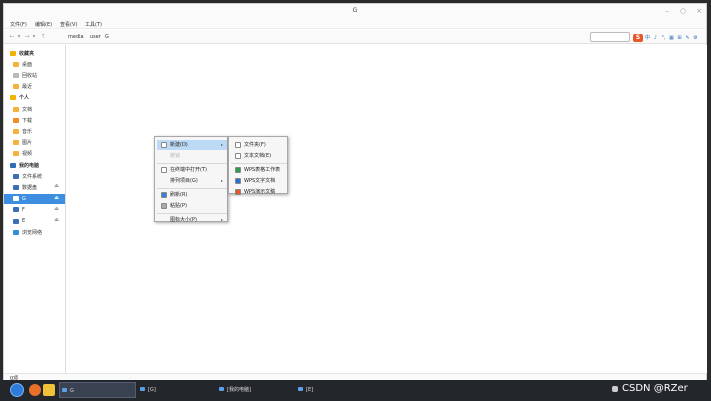  Describe the element at coordinates (95, 37) in the screenshot. I see `breadcrumb-user: user` at that location.